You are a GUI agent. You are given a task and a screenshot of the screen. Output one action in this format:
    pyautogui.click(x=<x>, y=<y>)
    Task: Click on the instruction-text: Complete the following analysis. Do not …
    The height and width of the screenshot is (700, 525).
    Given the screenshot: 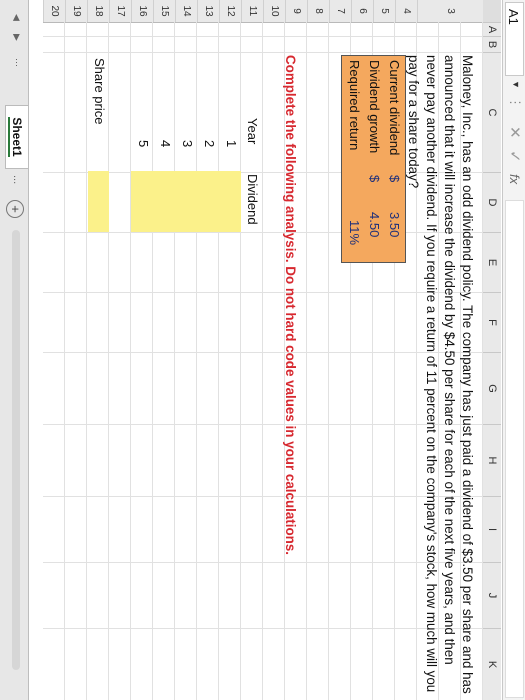 What is the action you would take?
    pyautogui.click(x=290, y=305)
    